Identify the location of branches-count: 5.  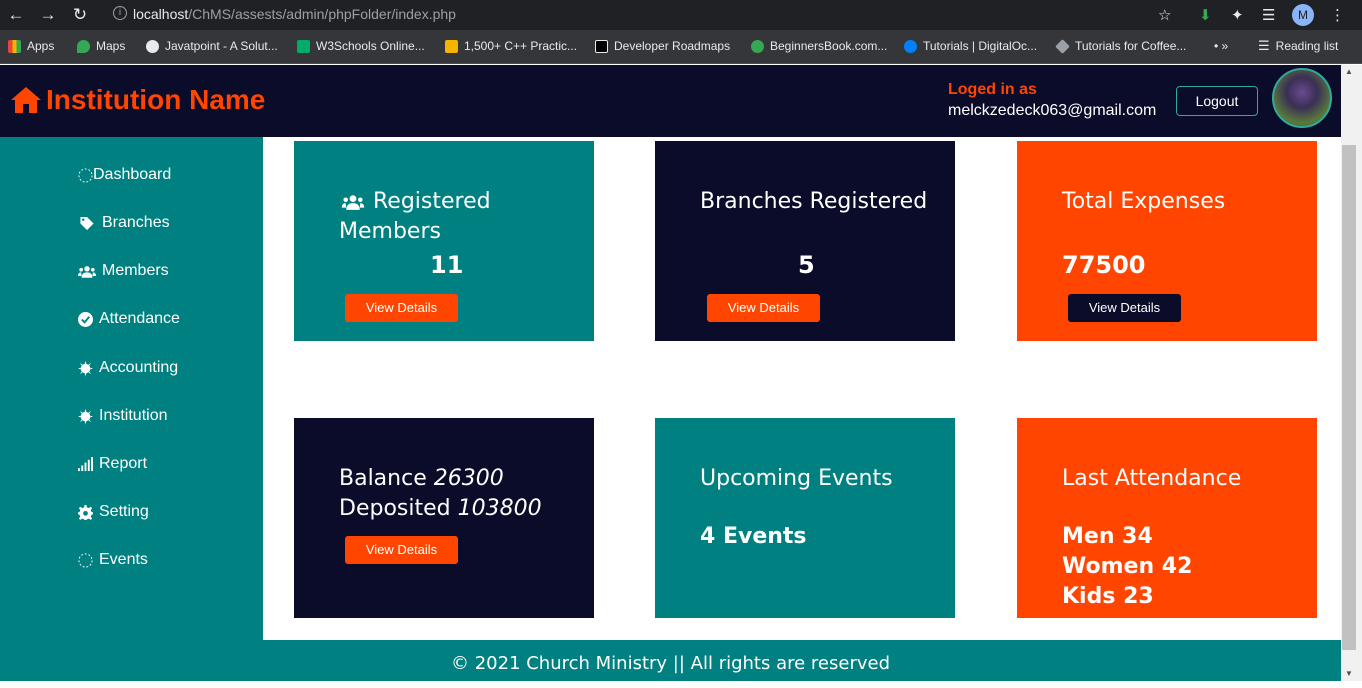
(806, 265).